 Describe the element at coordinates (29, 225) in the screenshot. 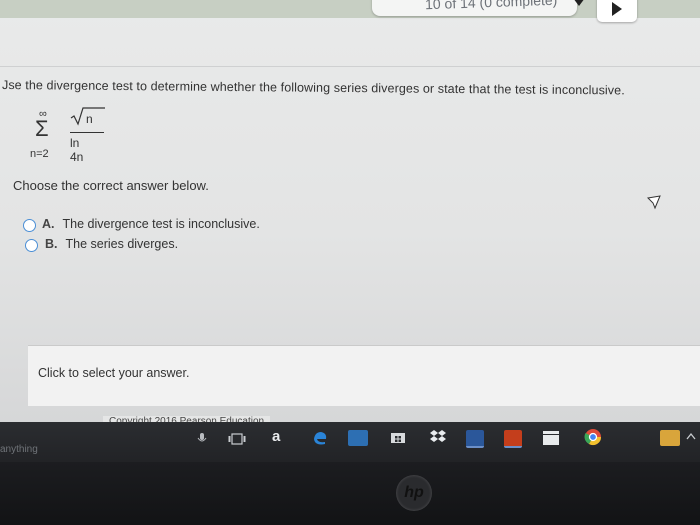

I see `radio-option-a` at that location.